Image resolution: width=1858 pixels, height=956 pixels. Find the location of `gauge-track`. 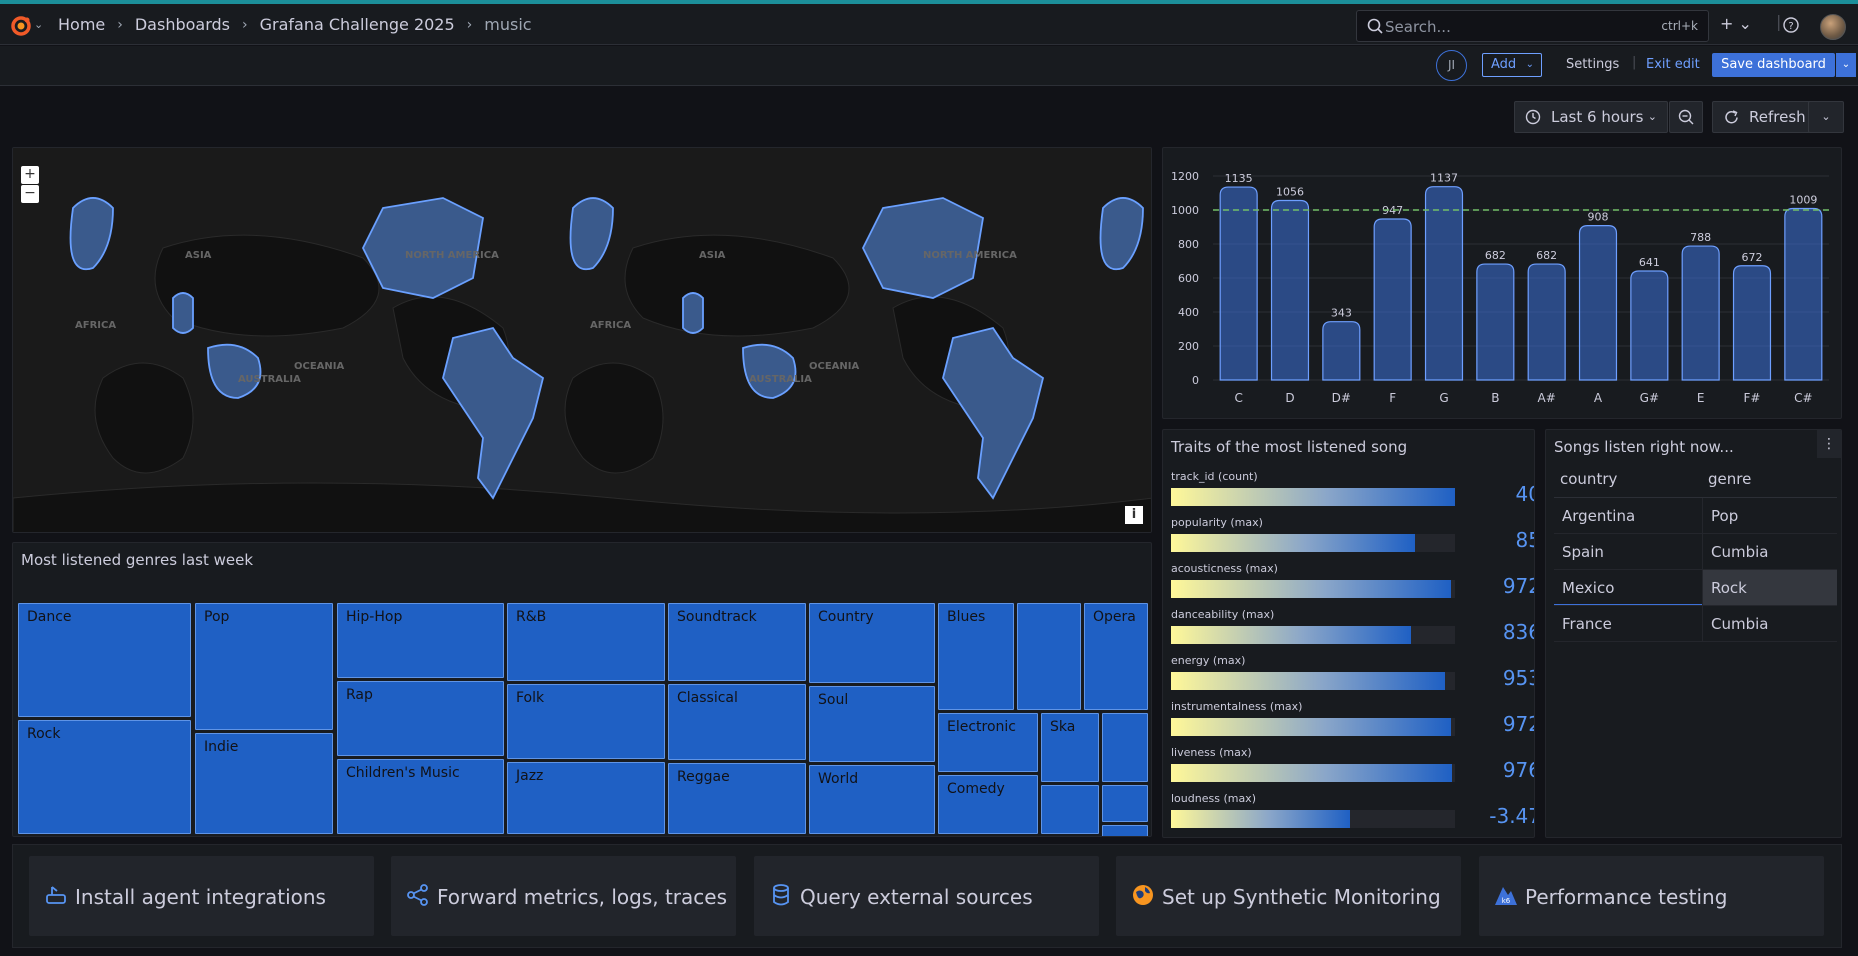

gauge-track is located at coordinates (1313, 681).